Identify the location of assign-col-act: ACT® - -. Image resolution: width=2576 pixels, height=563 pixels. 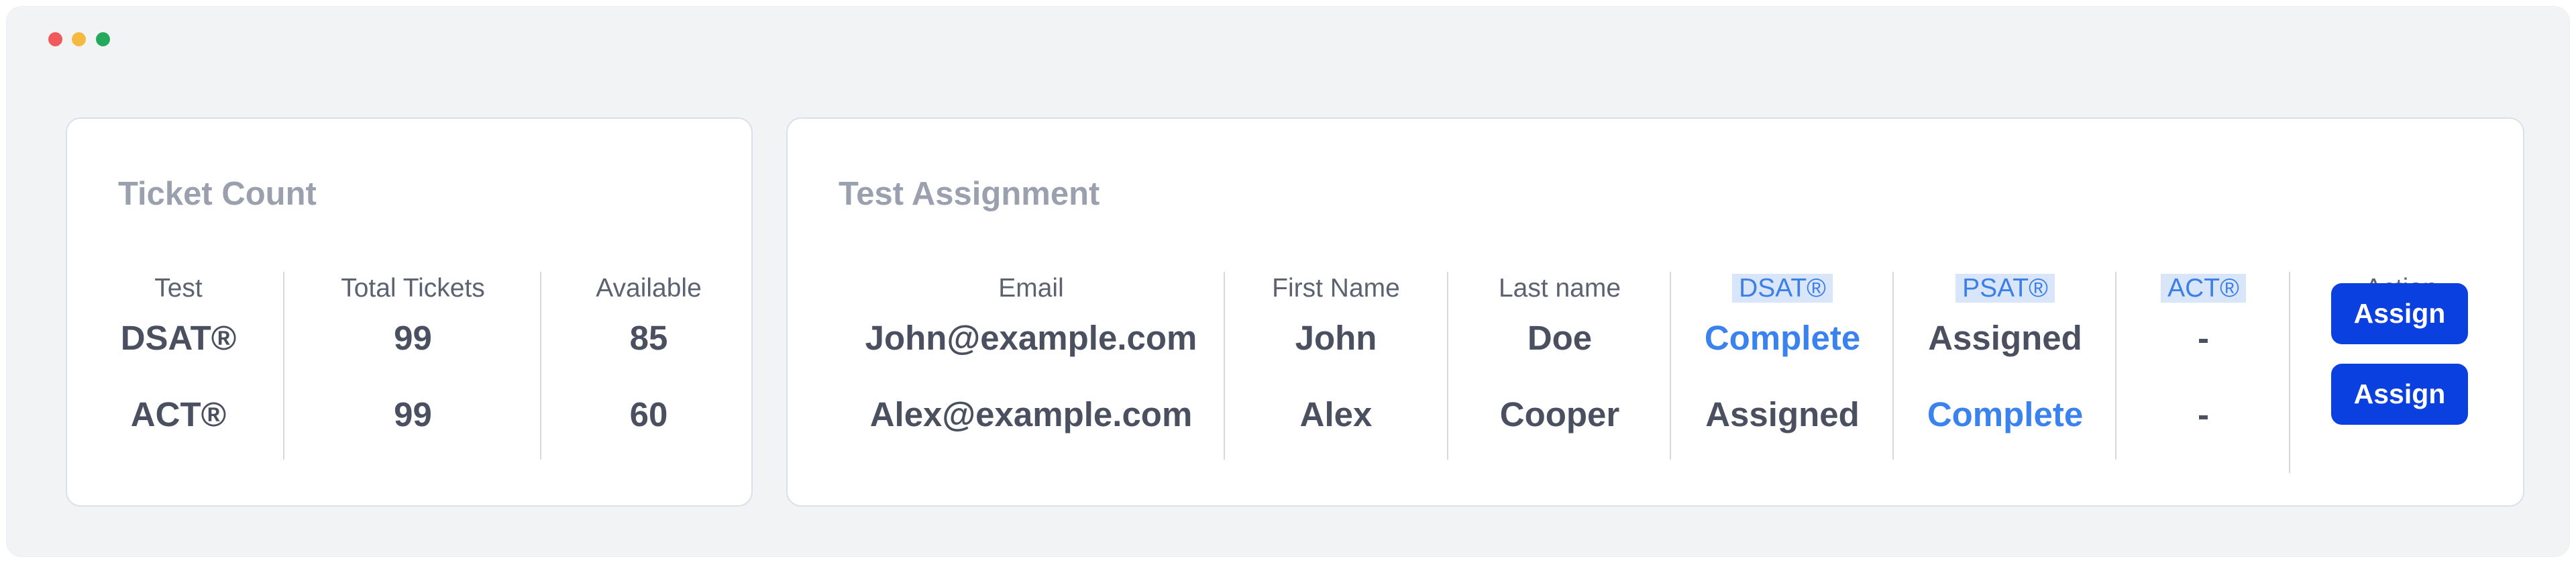
(2202, 366).